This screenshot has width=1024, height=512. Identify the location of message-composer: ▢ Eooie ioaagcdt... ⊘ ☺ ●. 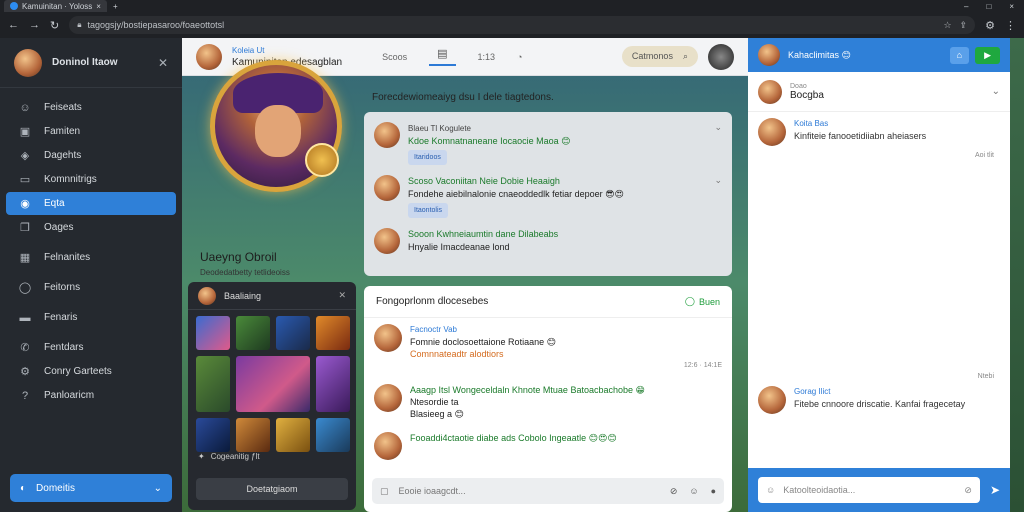
(548, 491).